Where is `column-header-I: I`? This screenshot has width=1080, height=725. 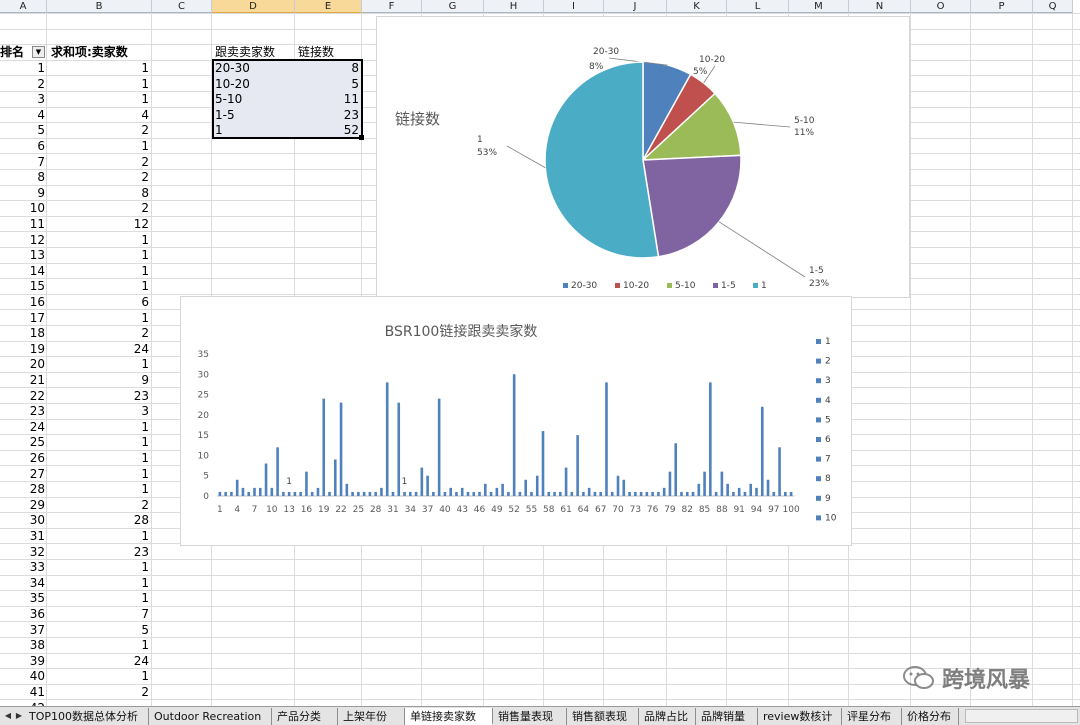 column-header-I: I is located at coordinates (574, 6).